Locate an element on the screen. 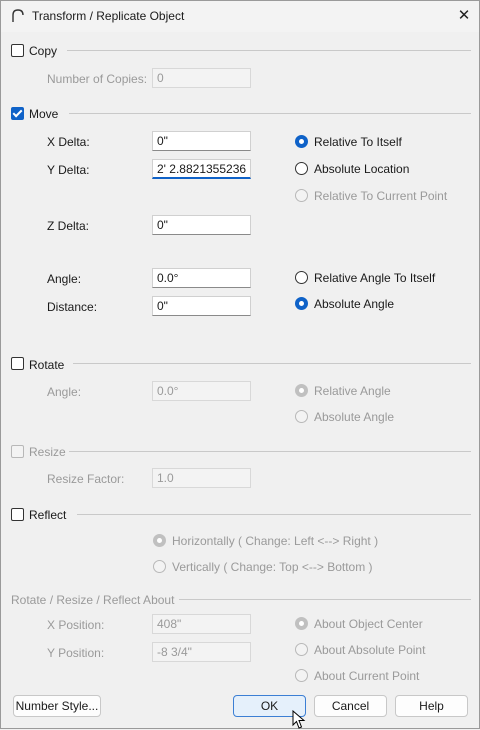  reflect-vertically-label: Vertically ( Change: Top <--> Bottom ) is located at coordinates (272, 567).